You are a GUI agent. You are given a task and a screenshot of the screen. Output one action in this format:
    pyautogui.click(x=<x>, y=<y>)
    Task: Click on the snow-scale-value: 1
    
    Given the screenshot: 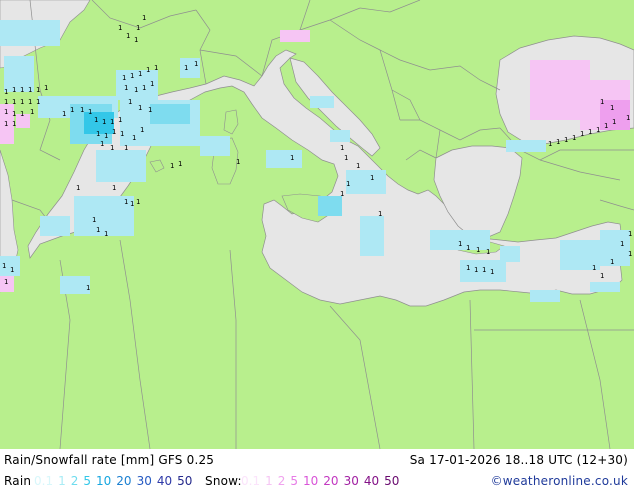 What is the action you would take?
    pyautogui.click(x=269, y=481)
    